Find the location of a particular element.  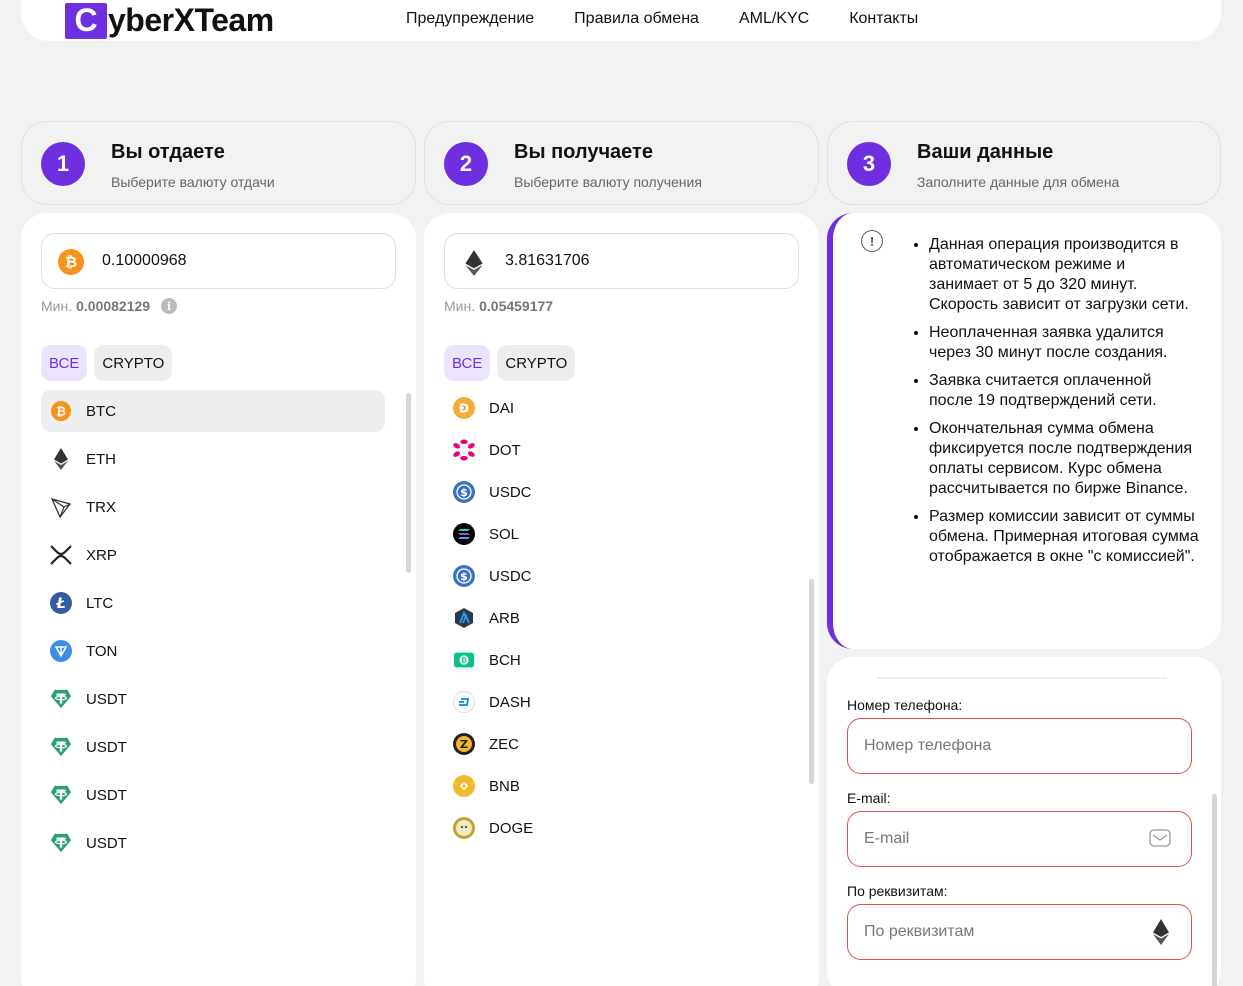

coin-label: DAI is located at coordinates (502, 408).